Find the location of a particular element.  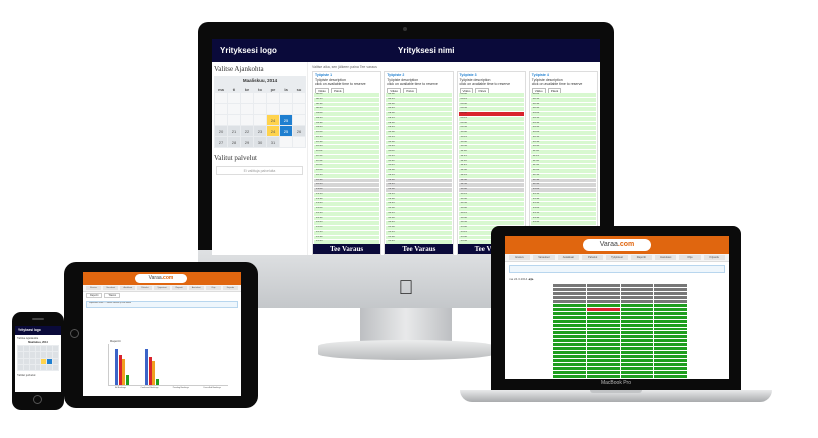

company-logo: Yrityksesi logo is located at coordinates (248, 50).